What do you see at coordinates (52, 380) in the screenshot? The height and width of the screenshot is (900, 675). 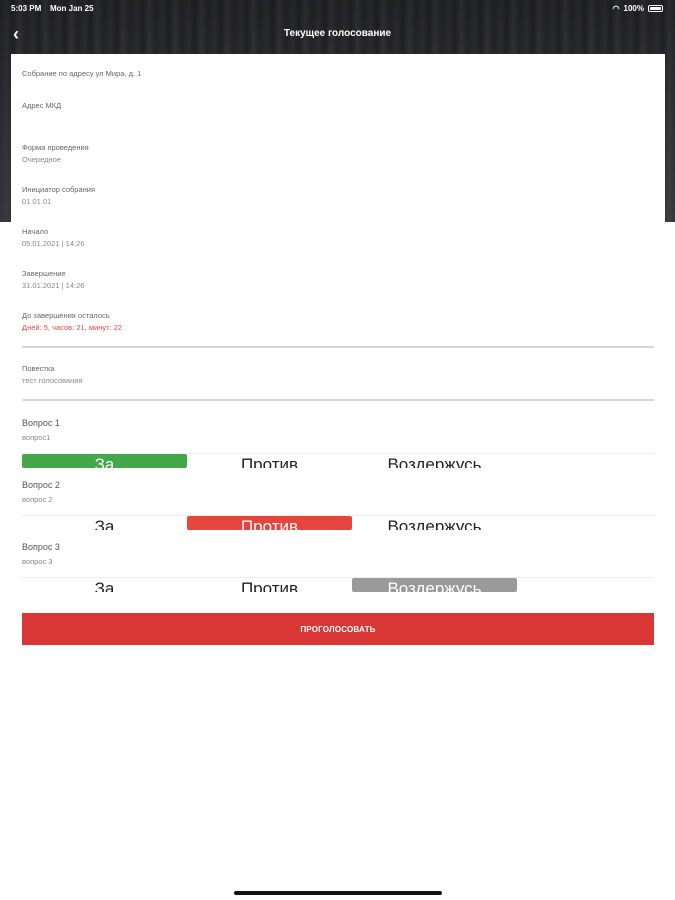 I see `agenda-value: тест голосования` at bounding box center [52, 380].